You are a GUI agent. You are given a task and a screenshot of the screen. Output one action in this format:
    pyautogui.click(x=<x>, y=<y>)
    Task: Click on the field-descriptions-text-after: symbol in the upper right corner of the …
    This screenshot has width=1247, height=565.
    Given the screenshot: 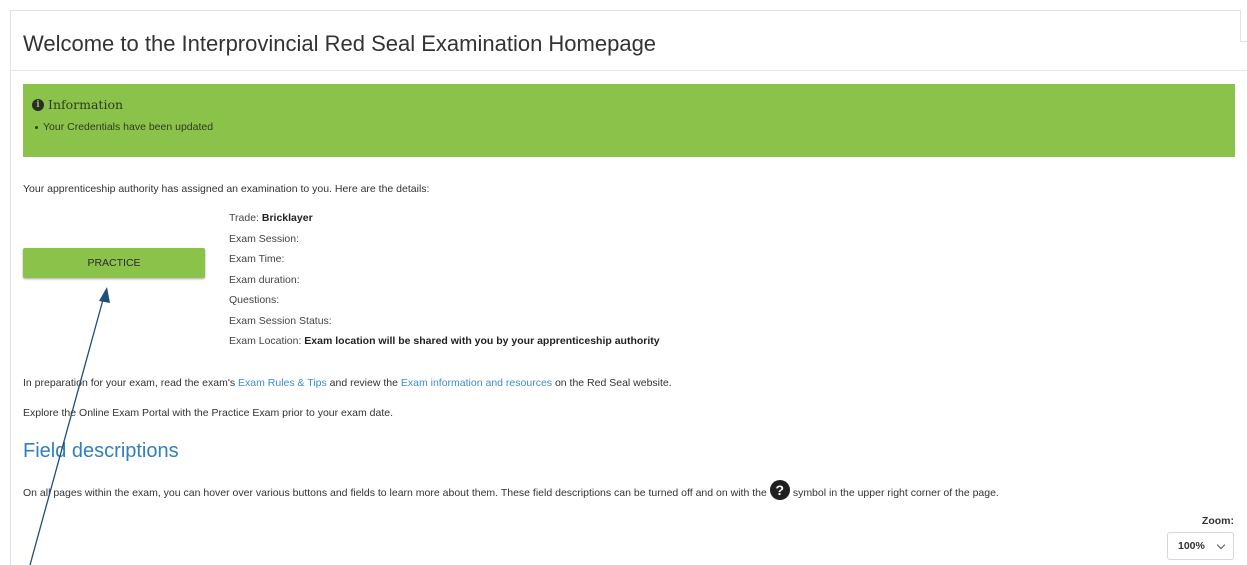 What is the action you would take?
    pyautogui.click(x=895, y=493)
    